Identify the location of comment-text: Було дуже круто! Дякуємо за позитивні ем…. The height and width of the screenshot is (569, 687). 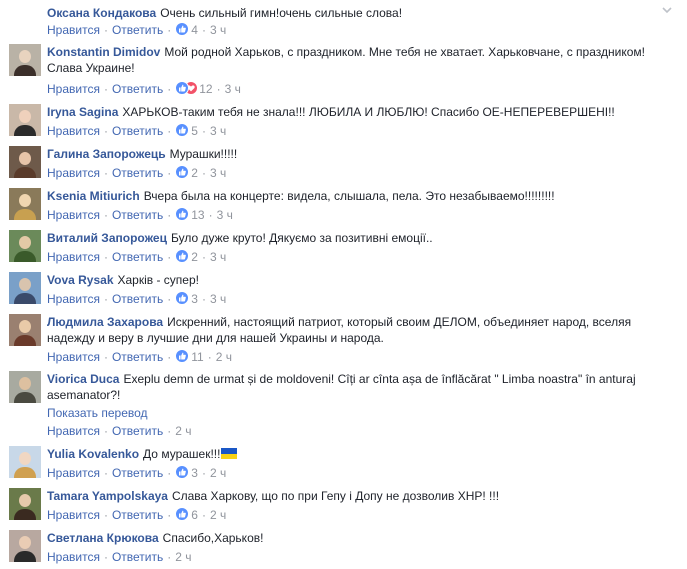
(301, 238).